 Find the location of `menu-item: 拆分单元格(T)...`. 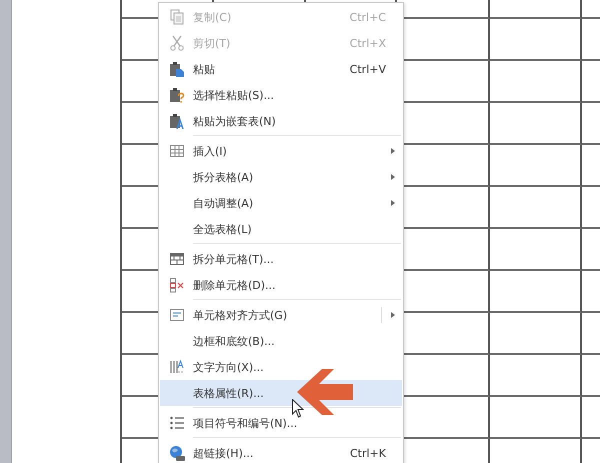

menu-item: 拆分单元格(T)... is located at coordinates (281, 259).